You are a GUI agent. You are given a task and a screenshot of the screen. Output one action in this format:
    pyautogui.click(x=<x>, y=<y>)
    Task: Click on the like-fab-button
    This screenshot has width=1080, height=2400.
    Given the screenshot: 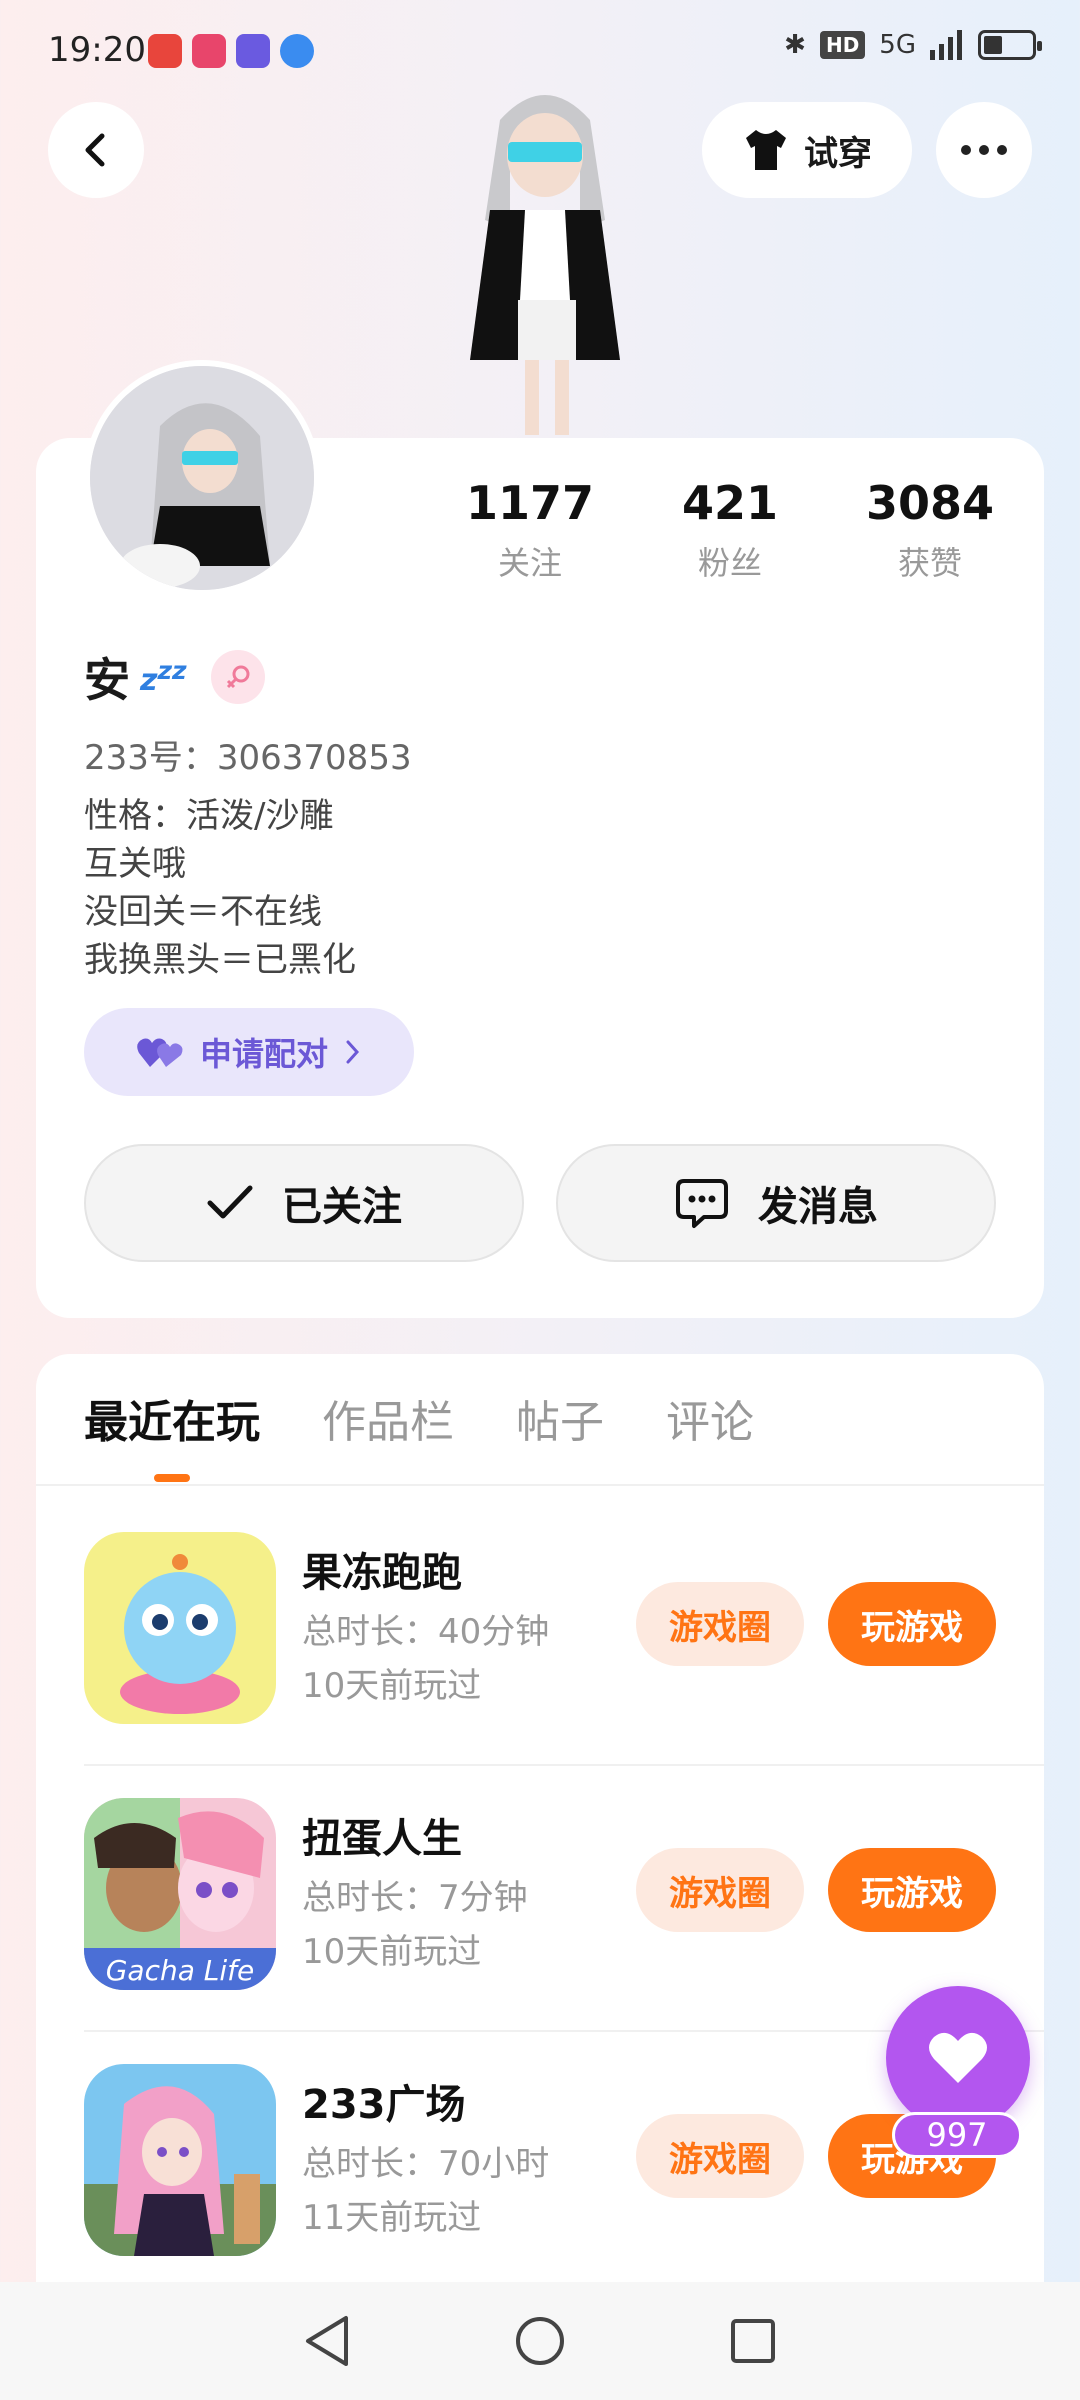 What is the action you would take?
    pyautogui.click(x=958, y=2058)
    